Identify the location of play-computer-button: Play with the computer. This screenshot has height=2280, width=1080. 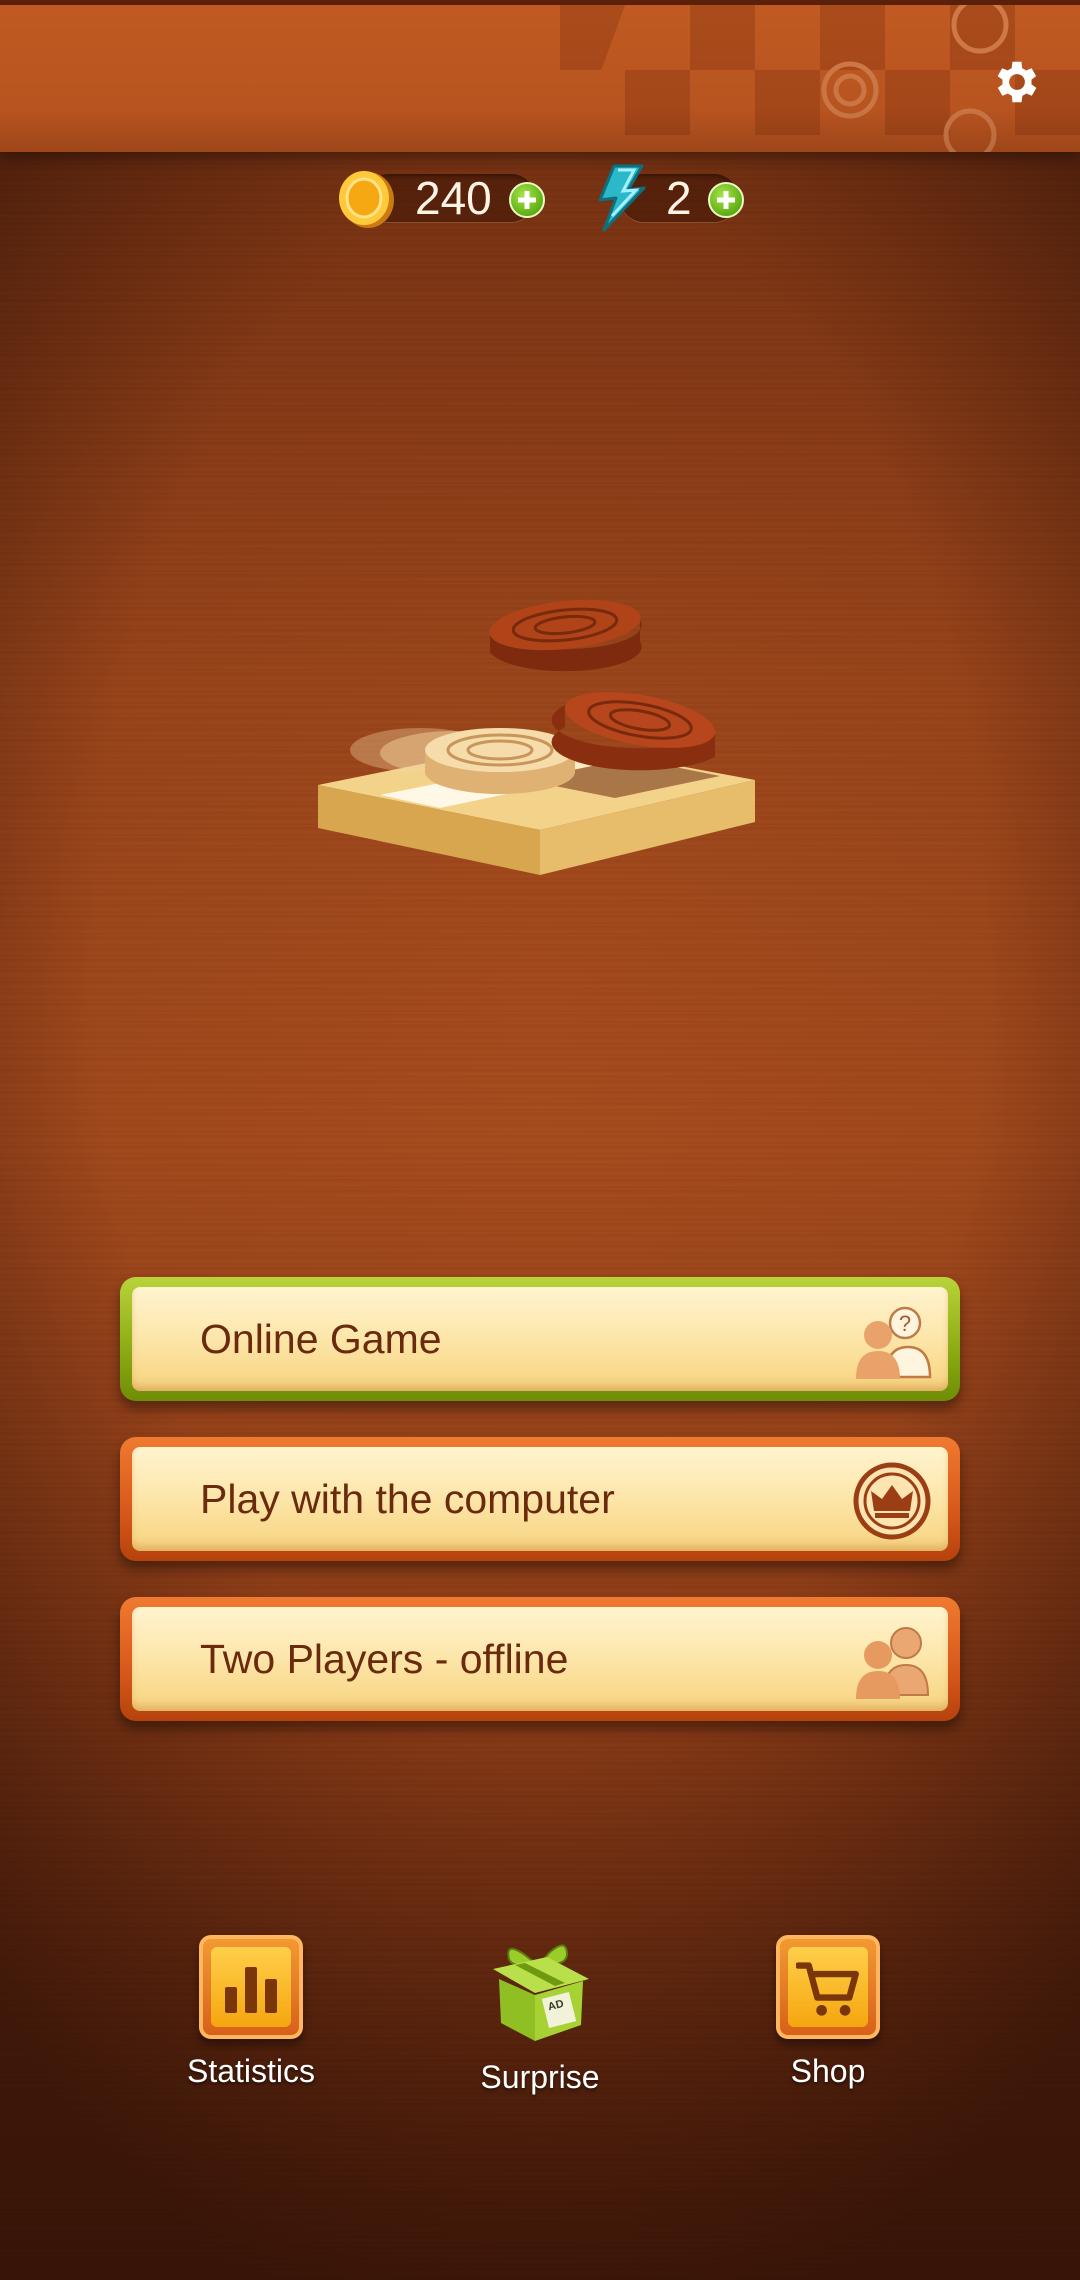
(540, 1499).